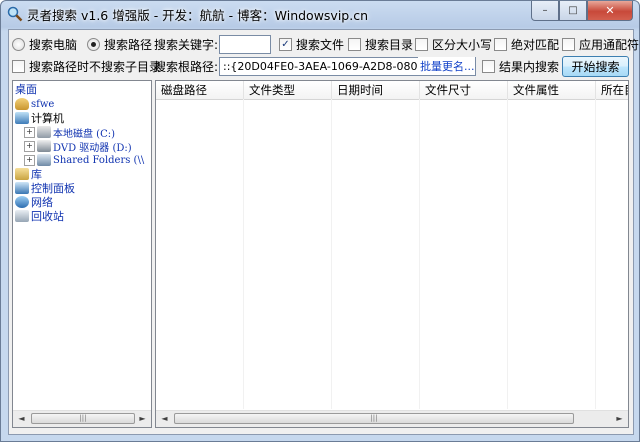 The image size is (640, 442). What do you see at coordinates (610, 11) in the screenshot?
I see `close-button: ✕` at bounding box center [610, 11].